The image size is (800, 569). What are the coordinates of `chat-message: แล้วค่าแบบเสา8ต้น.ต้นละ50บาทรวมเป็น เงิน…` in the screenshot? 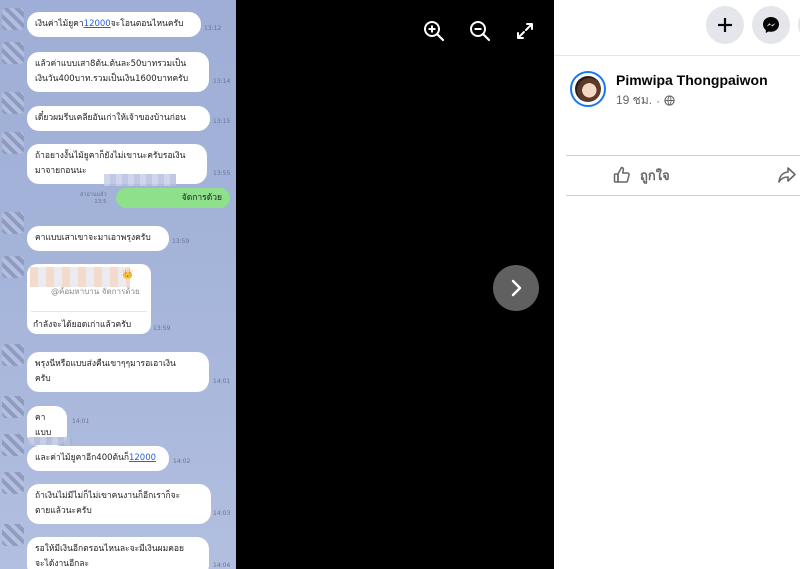 It's located at (118, 72).